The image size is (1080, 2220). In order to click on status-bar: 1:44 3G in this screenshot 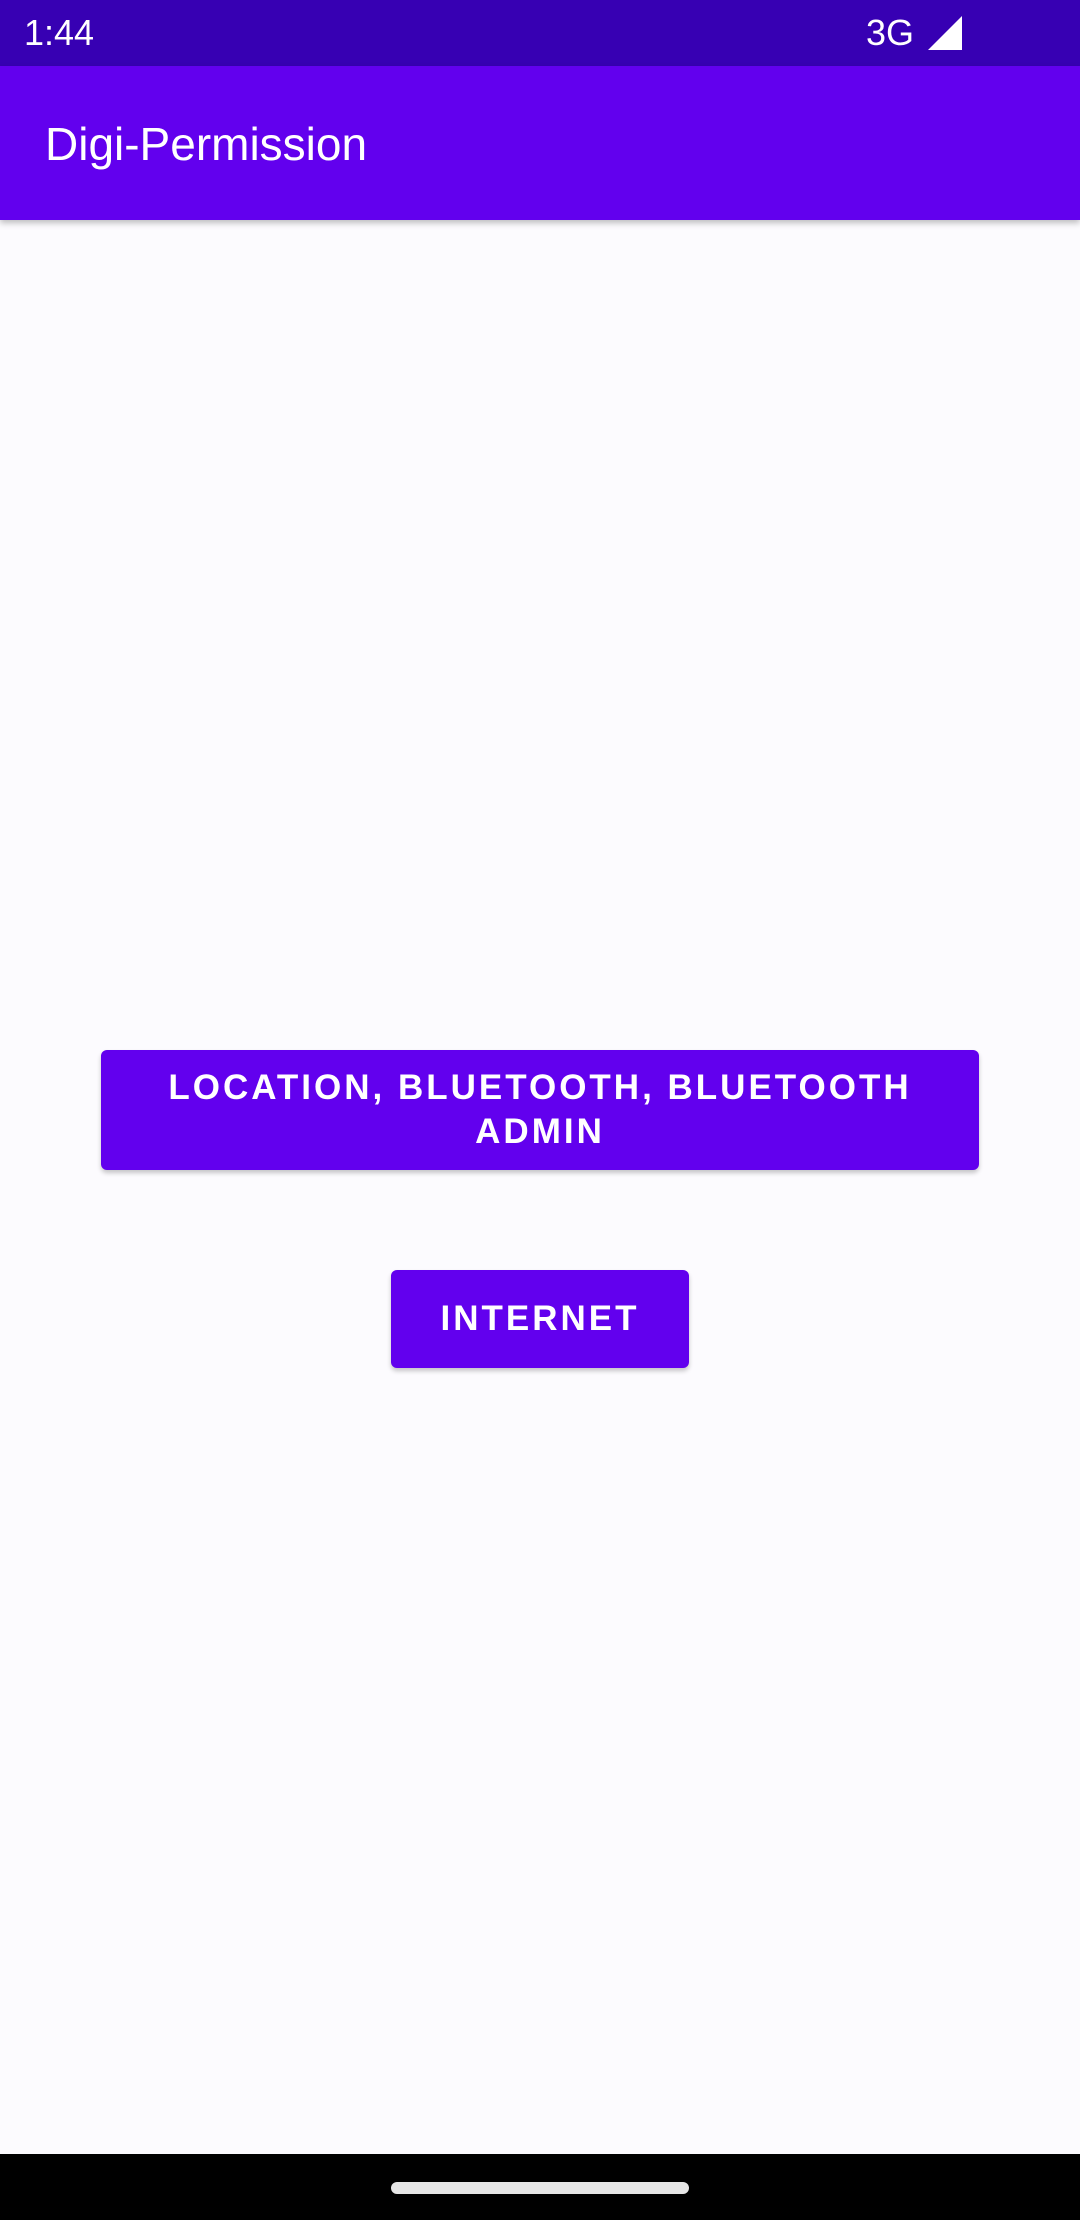, I will do `click(540, 33)`.